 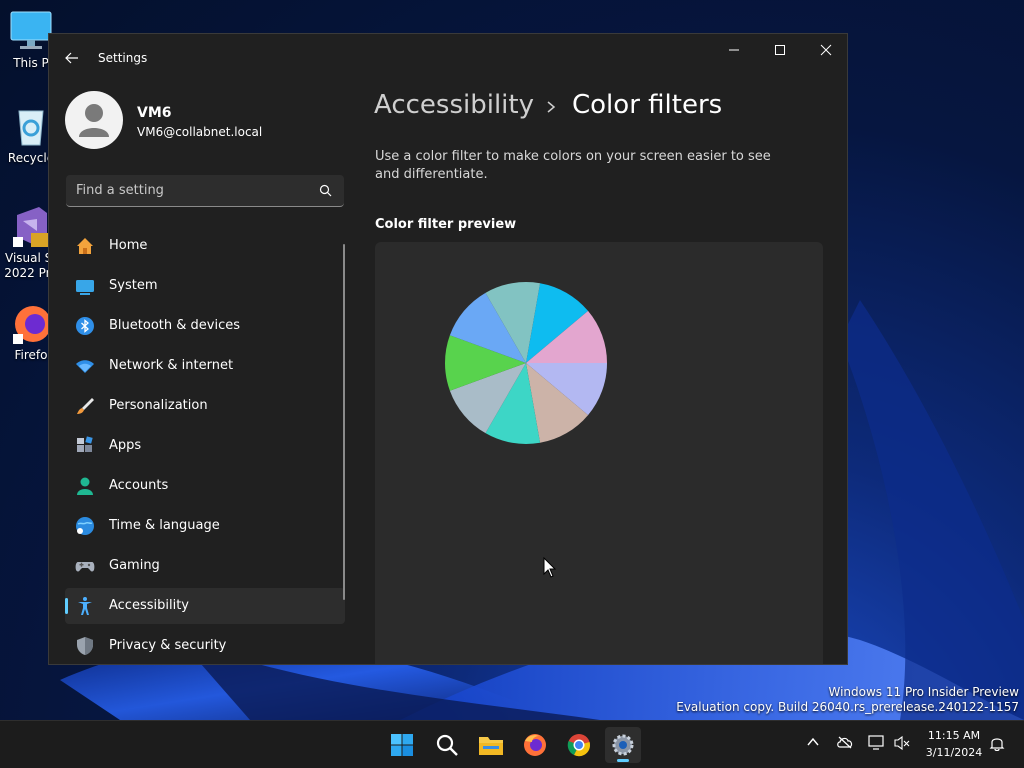 I want to click on section-title: Color filter preview, so click(x=446, y=224).